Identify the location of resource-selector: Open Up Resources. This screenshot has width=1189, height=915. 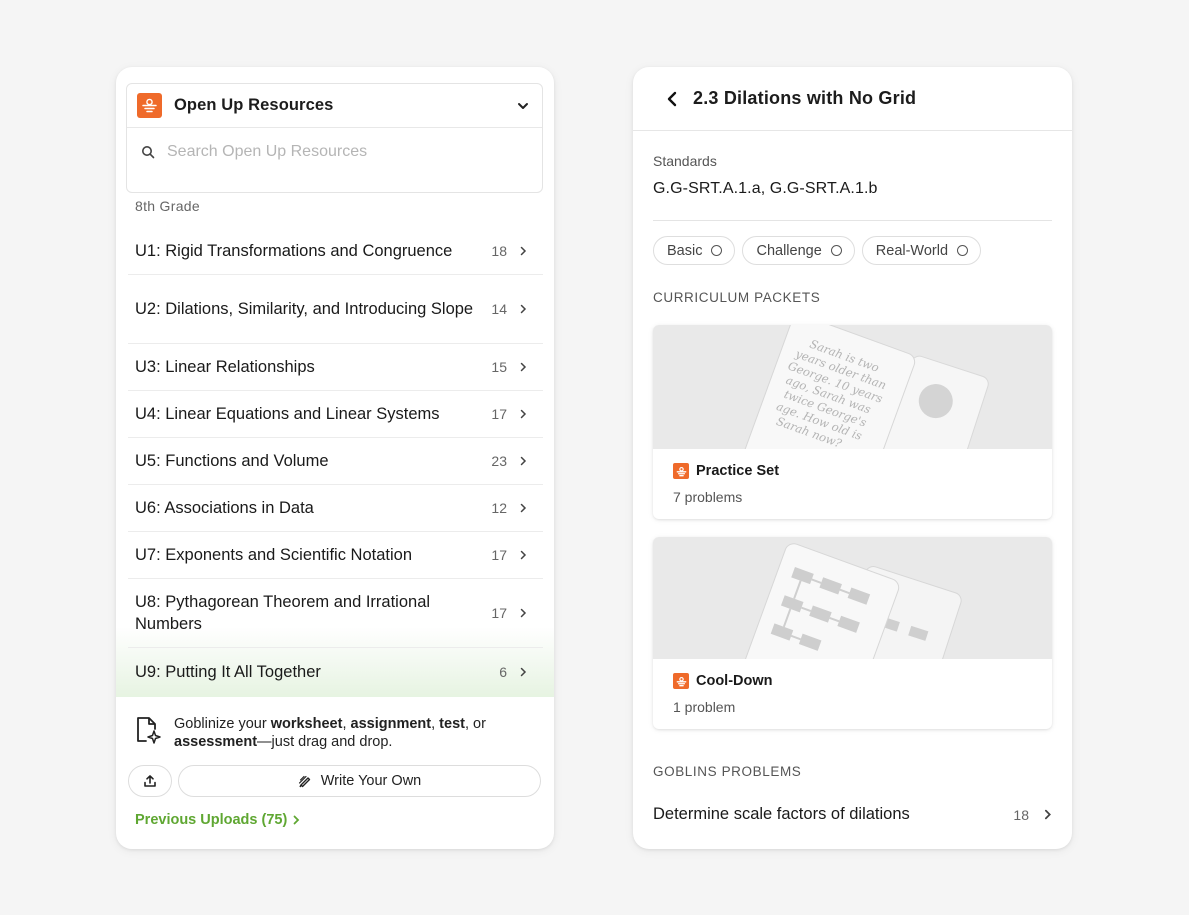
(334, 138).